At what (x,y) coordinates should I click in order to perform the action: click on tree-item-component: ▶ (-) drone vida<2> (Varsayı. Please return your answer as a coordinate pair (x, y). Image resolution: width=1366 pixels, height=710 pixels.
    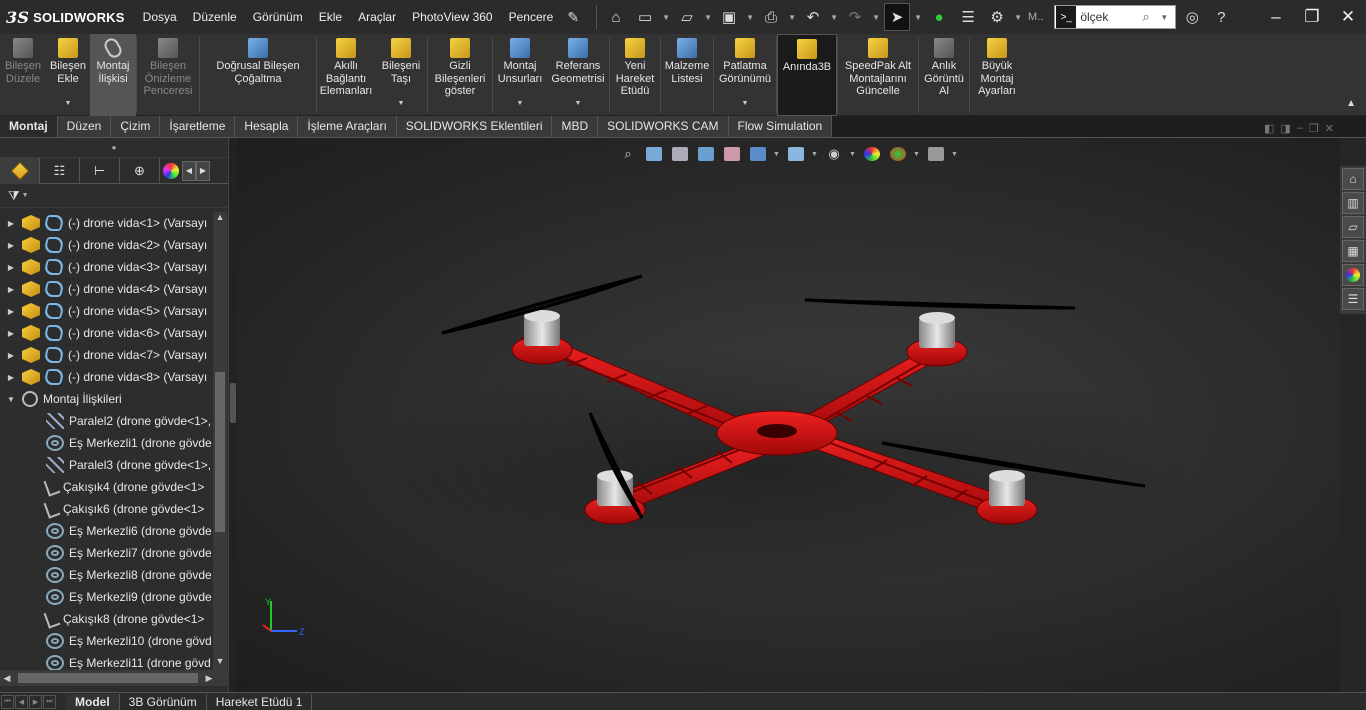
    Looking at the image, I should click on (106, 245).